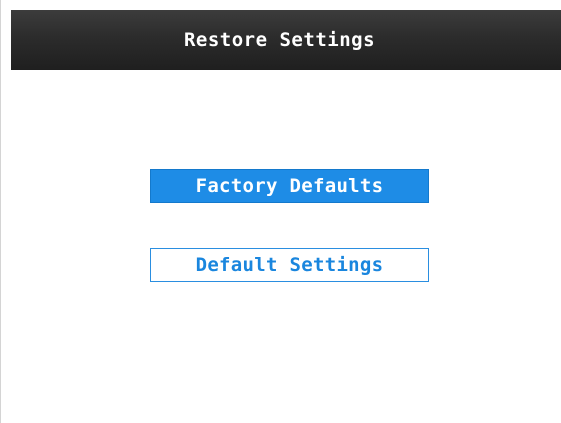 This screenshot has width=561, height=423. Describe the element at coordinates (279, 40) in the screenshot. I see `page-title: Restore Settings` at that location.